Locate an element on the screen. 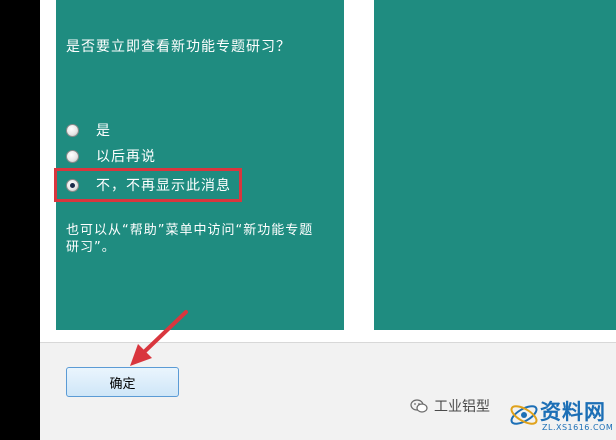 This screenshot has width=616, height=440. background-strip is located at coordinates (20, 220).